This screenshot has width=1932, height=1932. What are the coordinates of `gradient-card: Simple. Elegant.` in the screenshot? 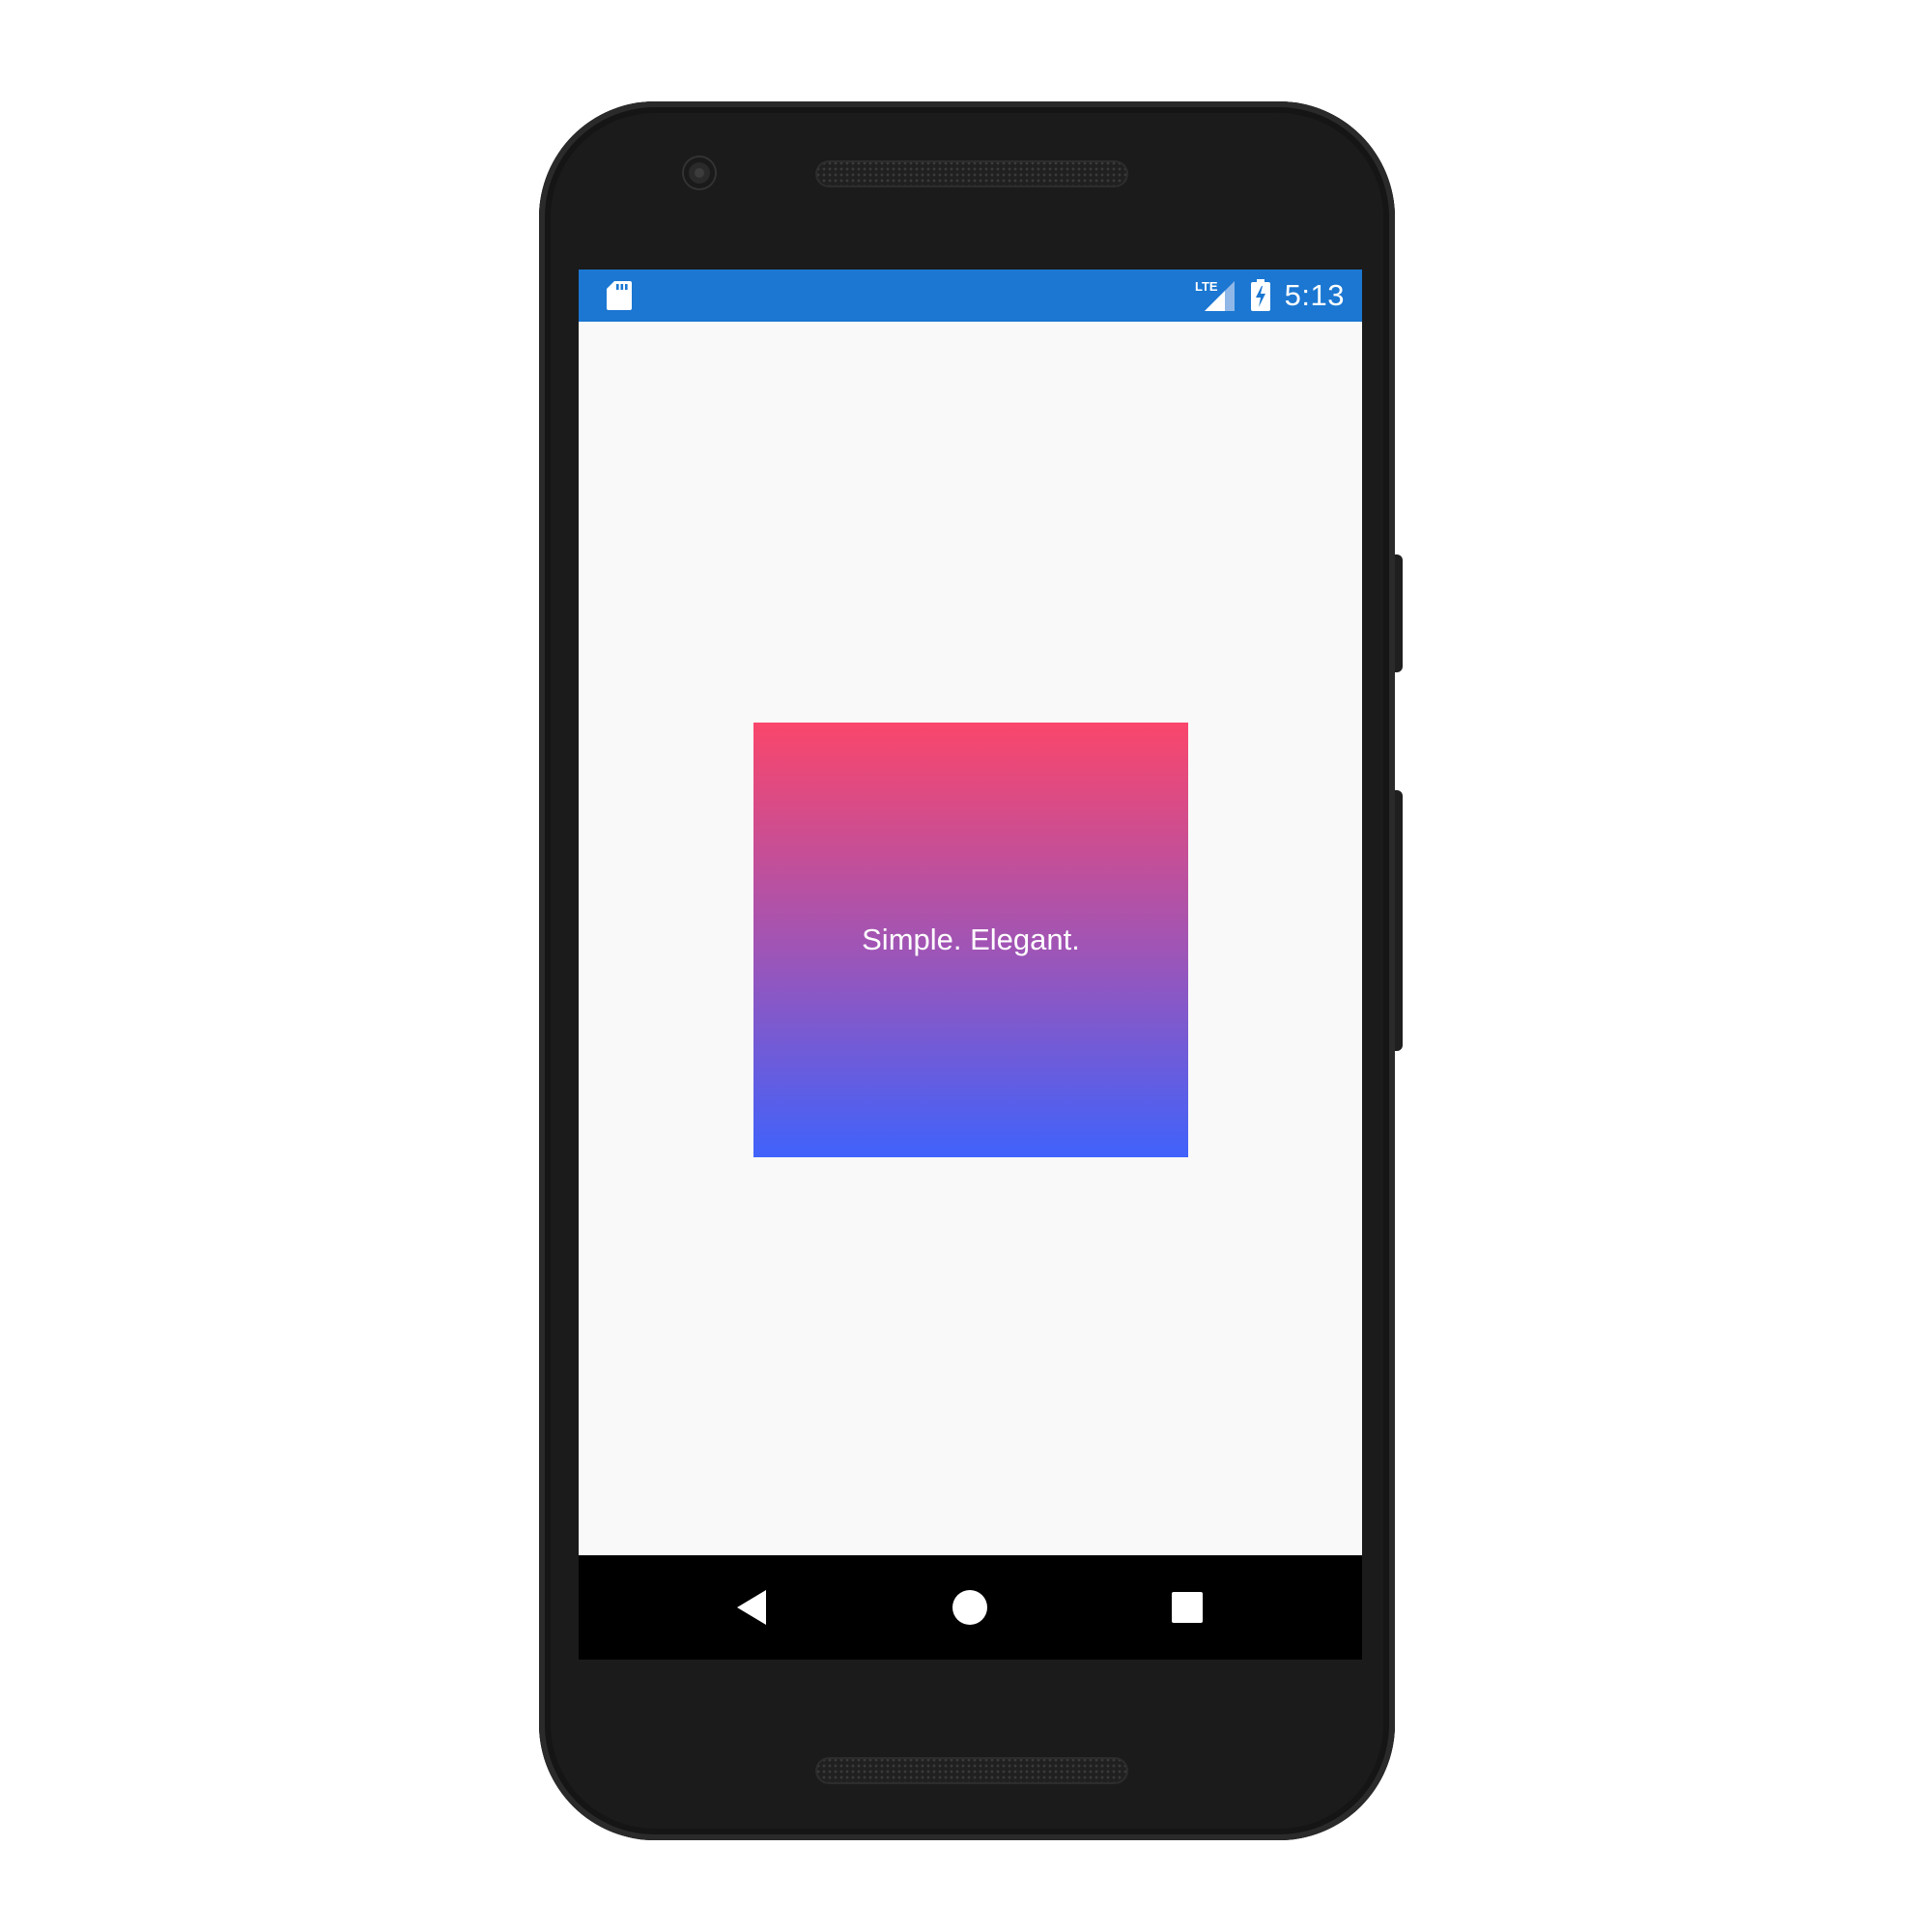 It's located at (970, 940).